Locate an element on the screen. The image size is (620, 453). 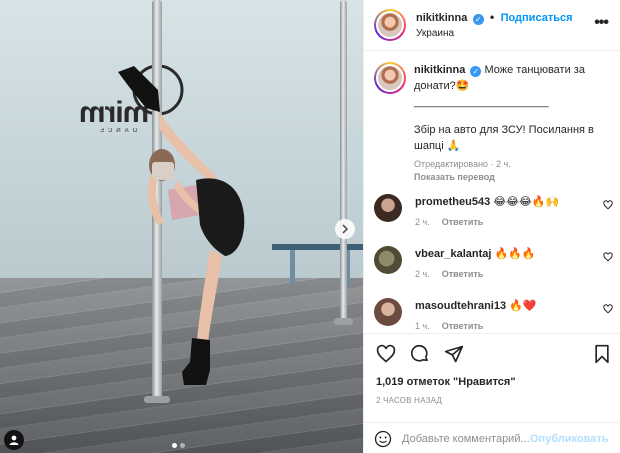
more-options-icon: ••• is located at coordinates (601, 23).